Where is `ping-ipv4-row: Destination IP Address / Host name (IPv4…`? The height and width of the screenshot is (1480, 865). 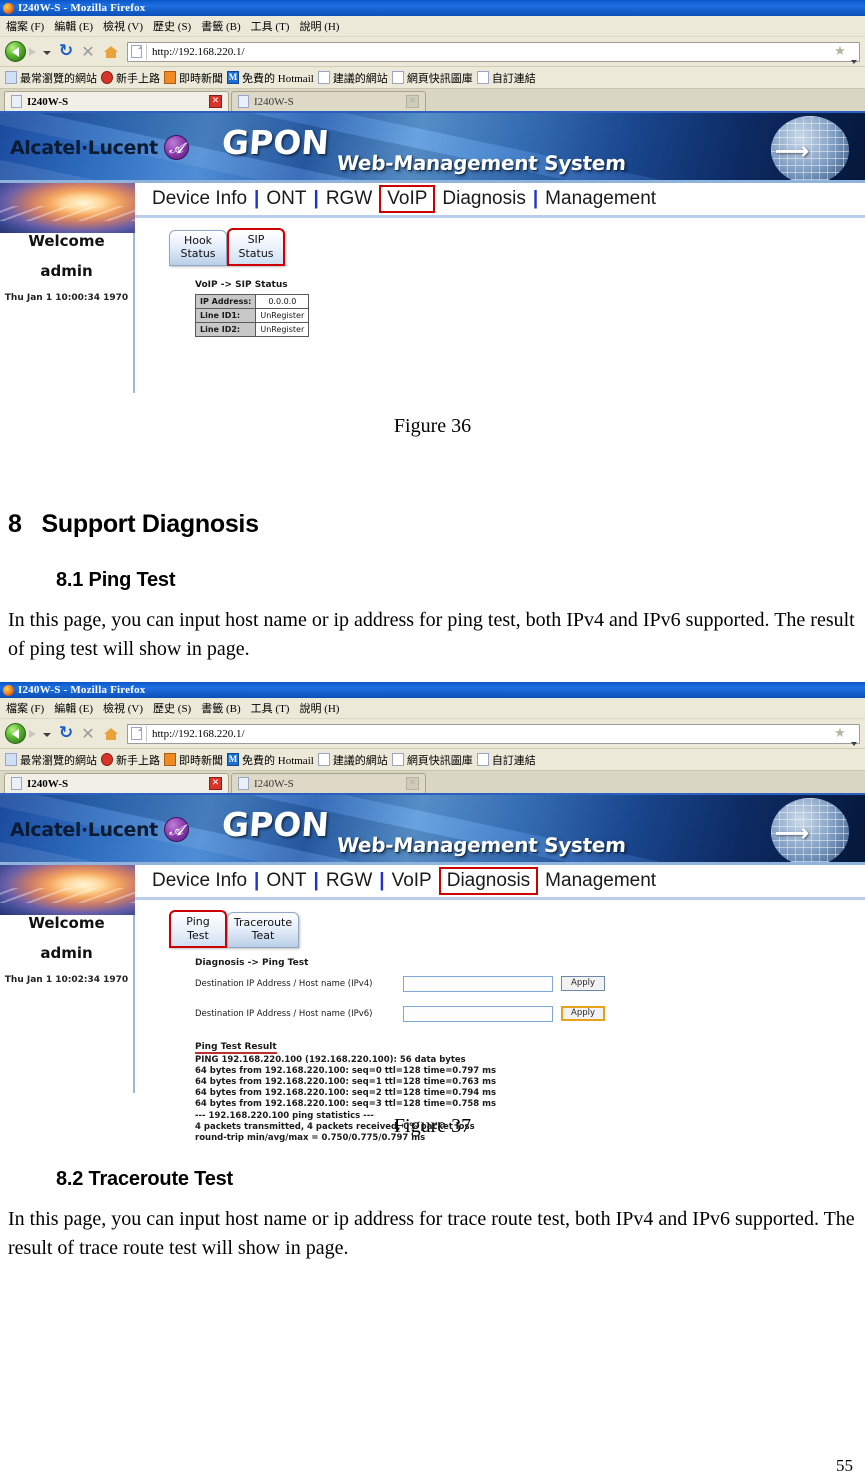 ping-ipv4-row: Destination IP Address / Host name (IPv4… is located at coordinates (530, 983).